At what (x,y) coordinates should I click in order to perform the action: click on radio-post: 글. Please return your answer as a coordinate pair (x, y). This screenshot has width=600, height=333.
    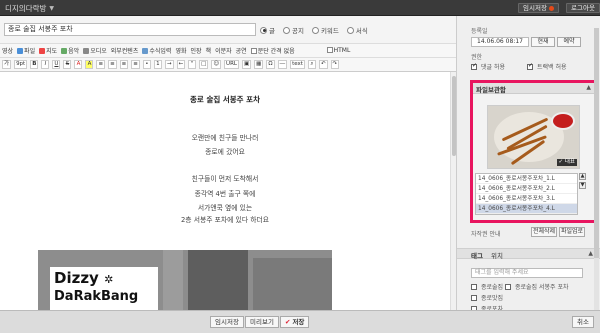
    Looking at the image, I should click on (267, 30).